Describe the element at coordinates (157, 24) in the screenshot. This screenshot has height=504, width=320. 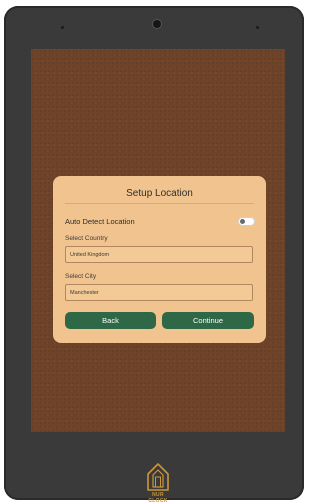
I see `front-camera` at that location.